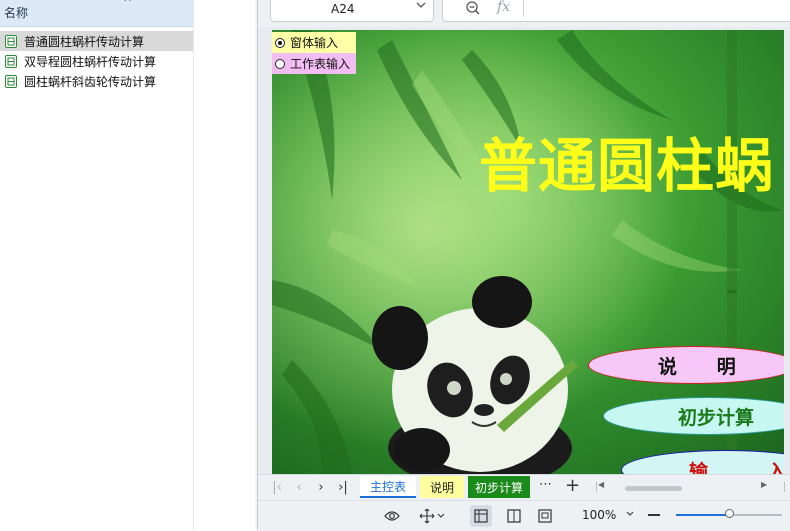 The image size is (790, 531). I want to click on radio-form-input: 窗体输入, so click(314, 42).